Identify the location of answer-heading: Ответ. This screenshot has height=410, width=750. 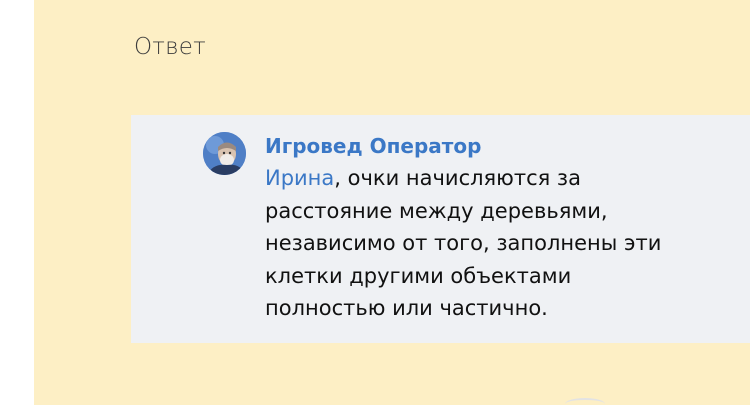
(170, 47).